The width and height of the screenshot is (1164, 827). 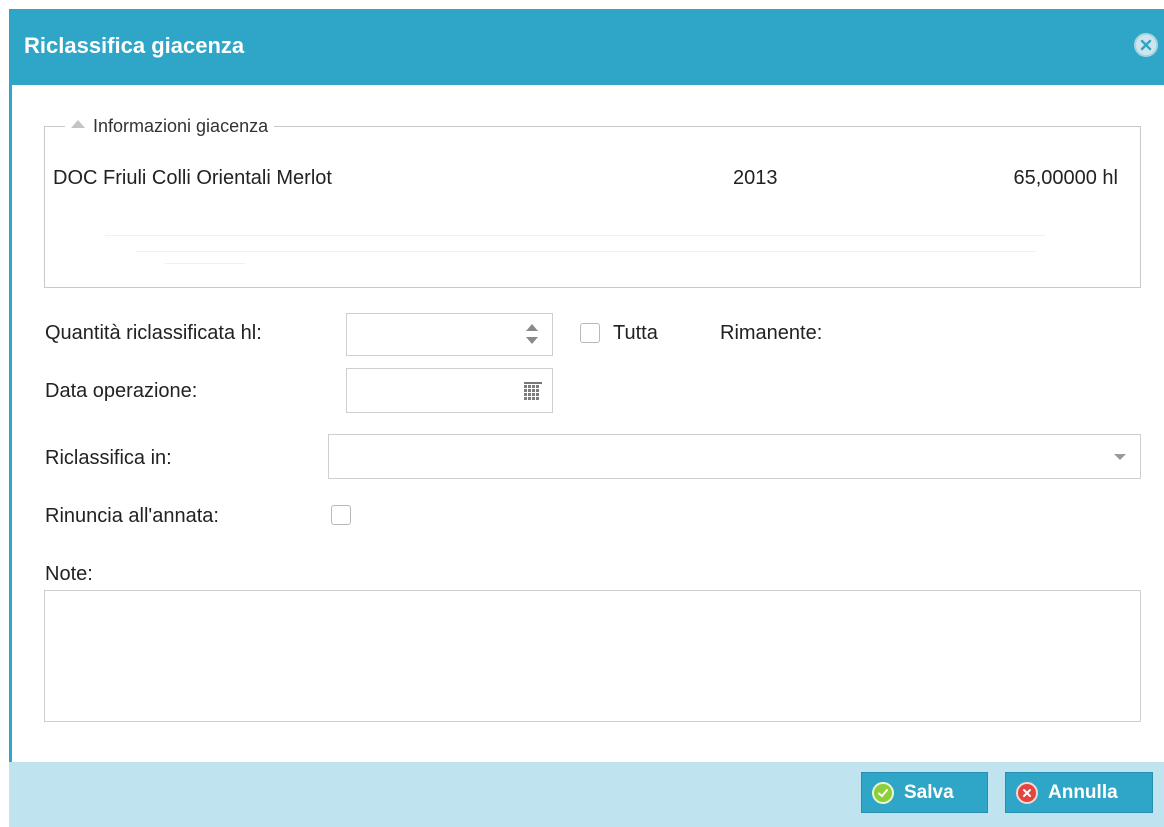 I want to click on reclassify-label: Riclassifica in:, so click(x=108, y=458).